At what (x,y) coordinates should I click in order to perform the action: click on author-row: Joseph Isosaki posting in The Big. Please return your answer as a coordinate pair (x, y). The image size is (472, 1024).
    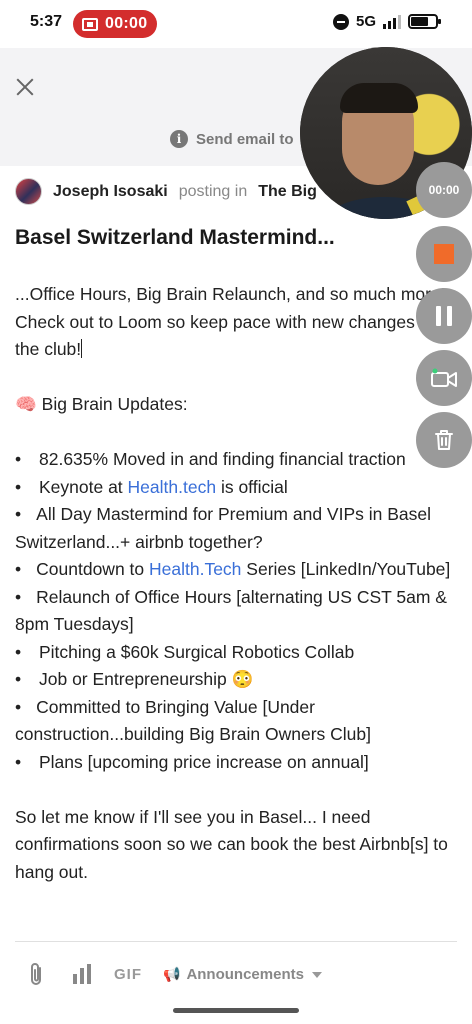
    Looking at the image, I should click on (166, 191).